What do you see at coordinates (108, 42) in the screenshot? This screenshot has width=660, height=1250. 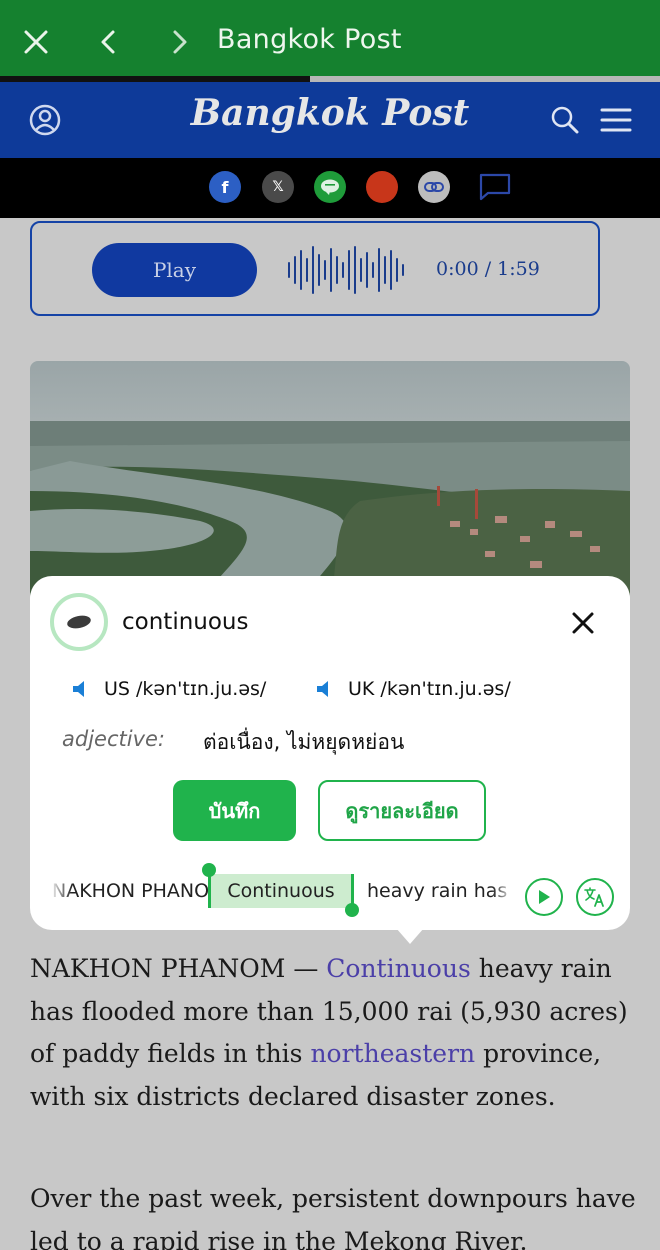 I see `back-icon` at bounding box center [108, 42].